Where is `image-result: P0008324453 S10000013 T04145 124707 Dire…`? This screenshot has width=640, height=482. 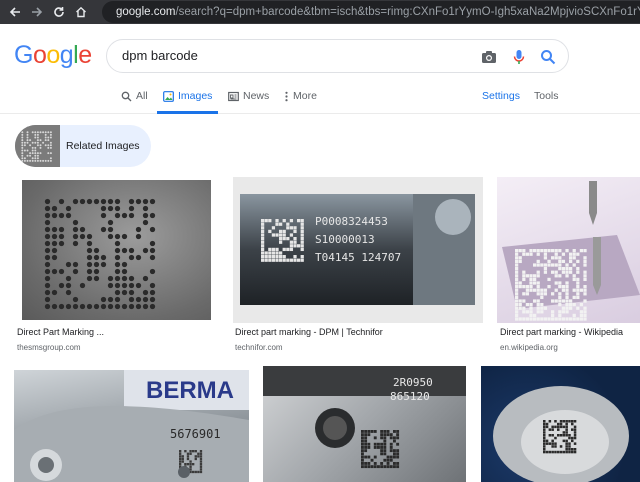
image-result: P0008324453 S10000013 T04145 124707 Dire… is located at coordinates (358, 267).